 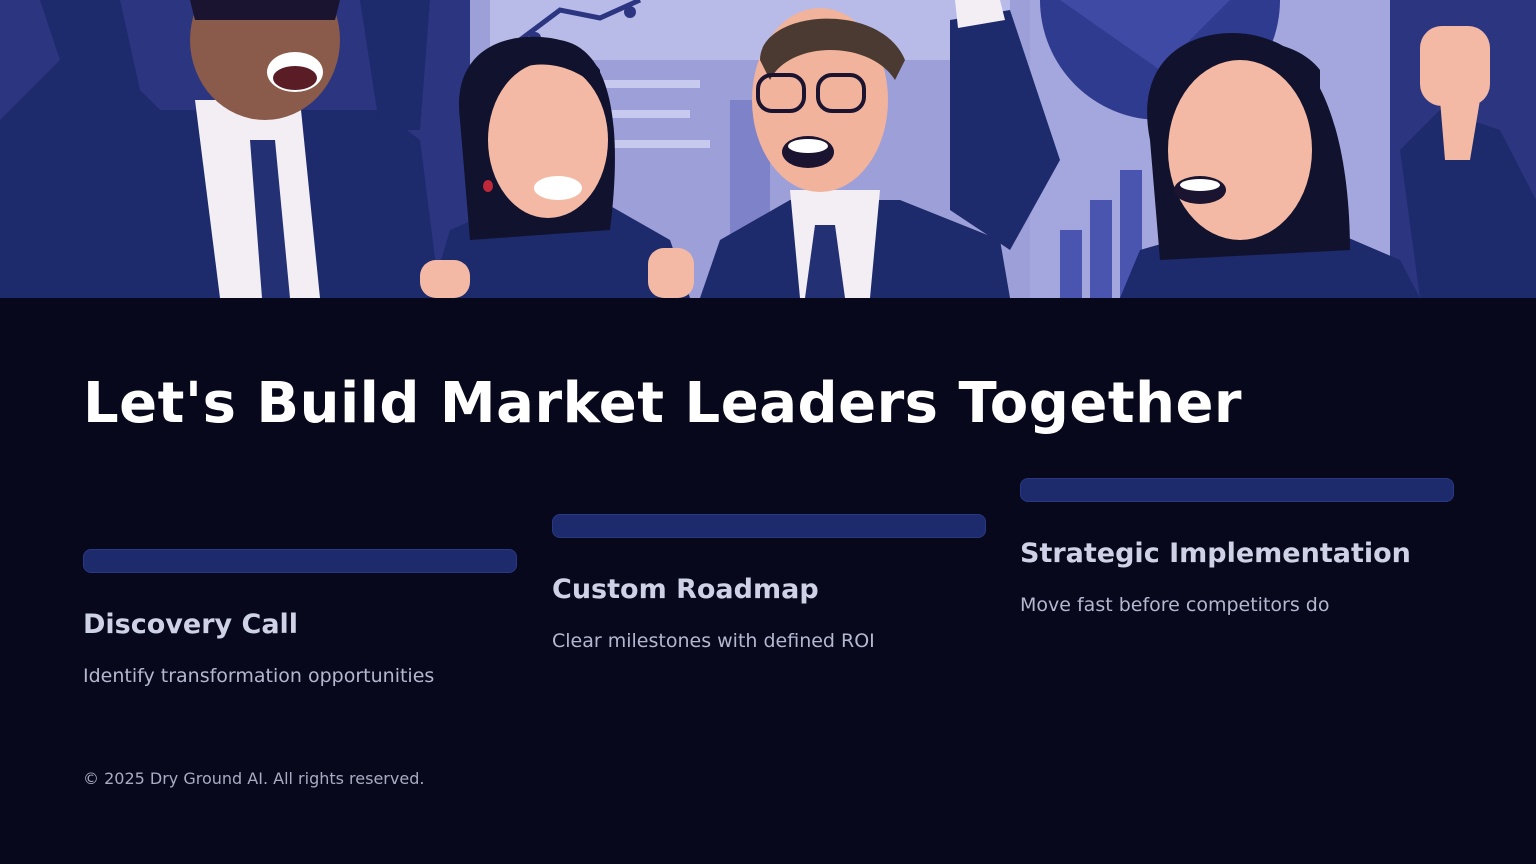 I want to click on step-description: Move fast before competitors do, so click(x=1175, y=605).